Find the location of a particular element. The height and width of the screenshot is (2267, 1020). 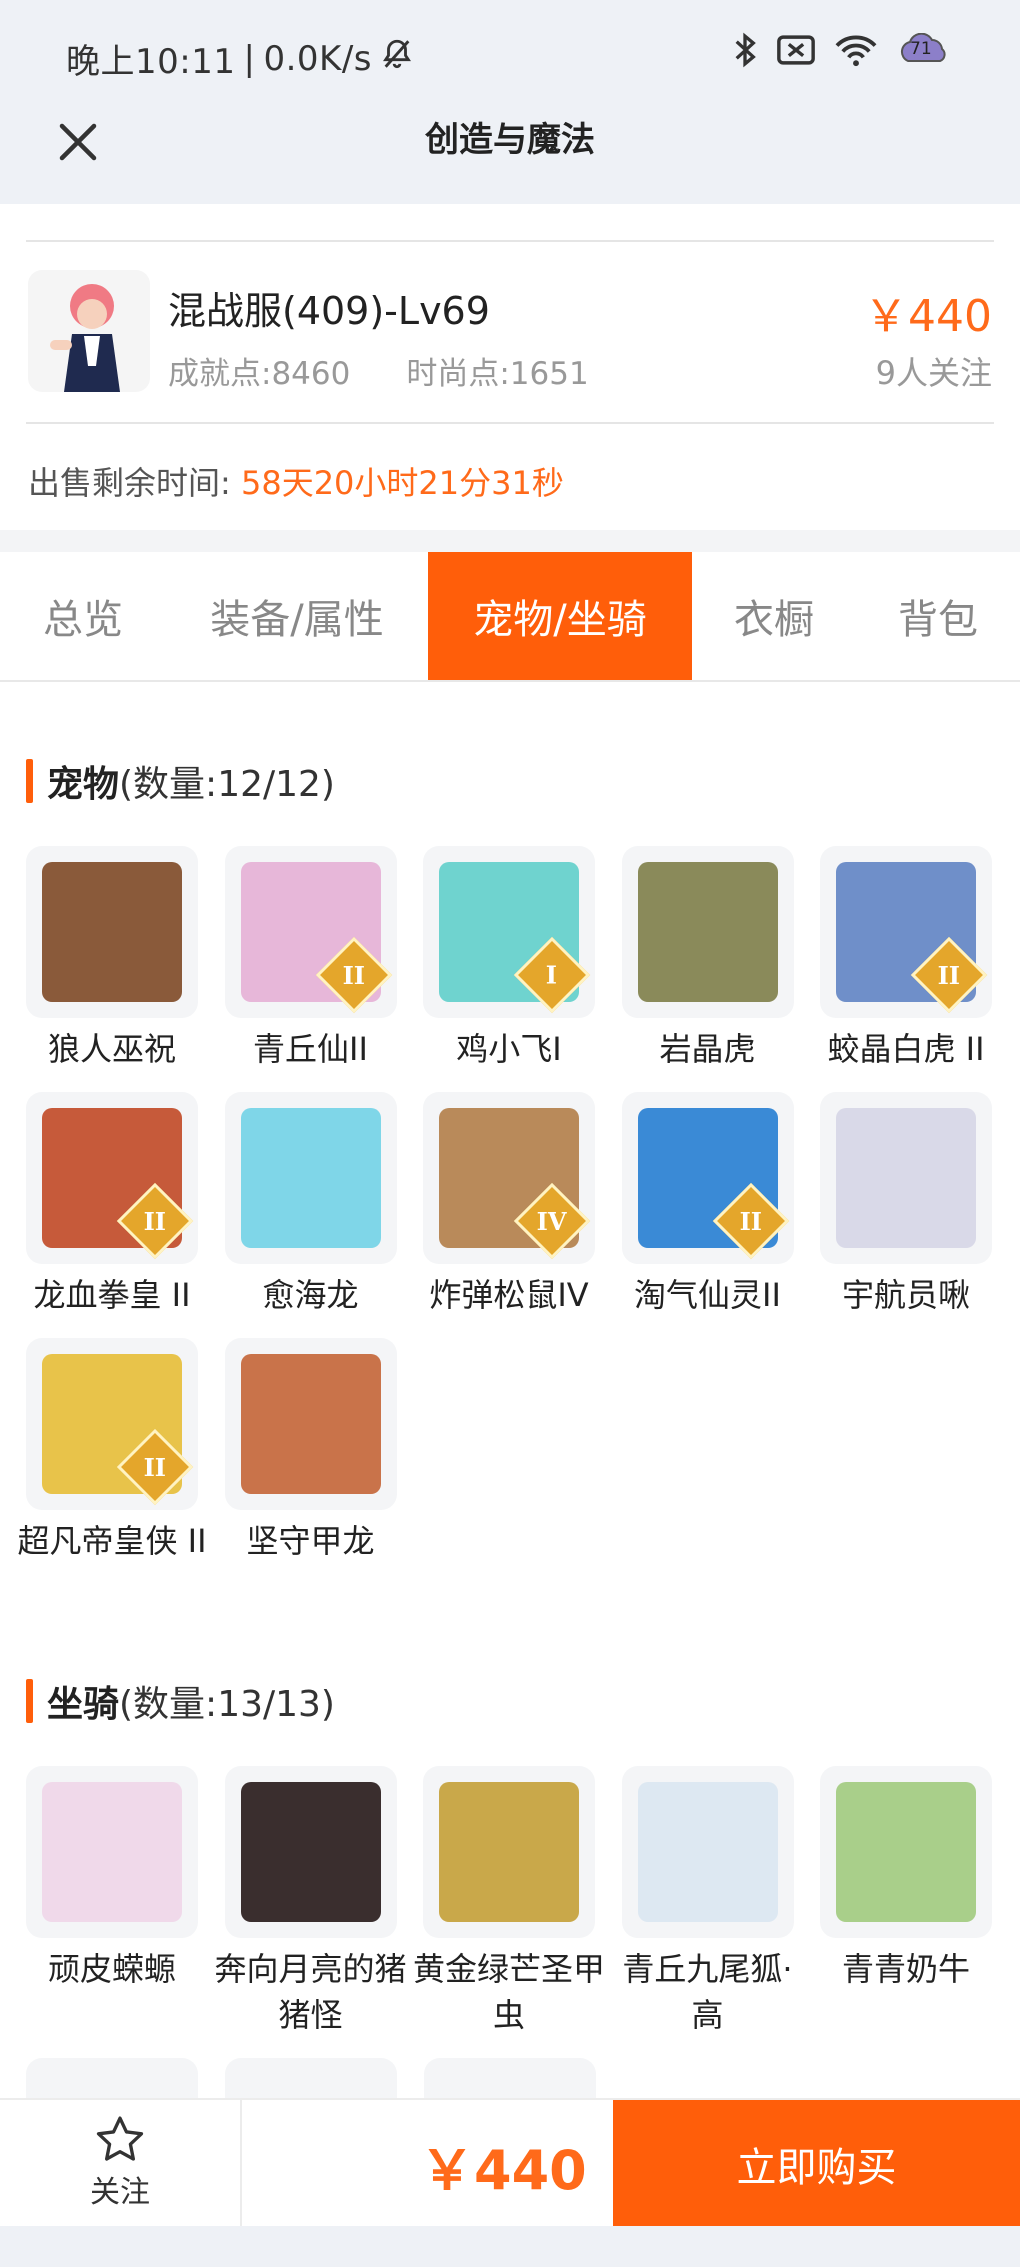

pet-item: 岩晶虎 is located at coordinates (707, 959).